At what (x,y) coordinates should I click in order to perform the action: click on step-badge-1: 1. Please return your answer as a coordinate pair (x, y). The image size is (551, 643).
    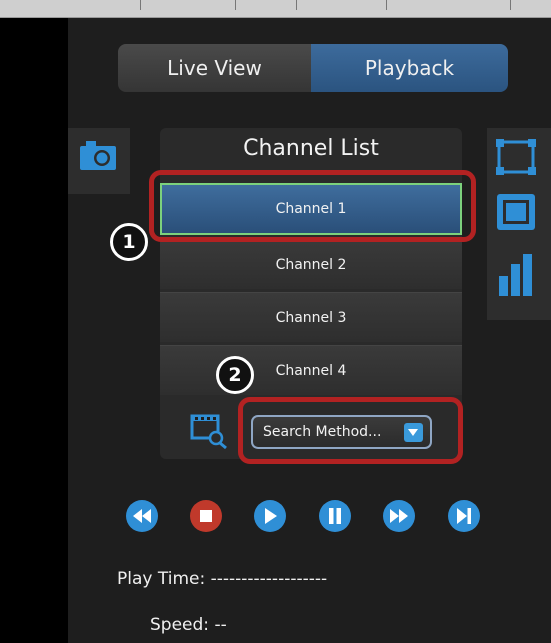
    Looking at the image, I should click on (129, 242).